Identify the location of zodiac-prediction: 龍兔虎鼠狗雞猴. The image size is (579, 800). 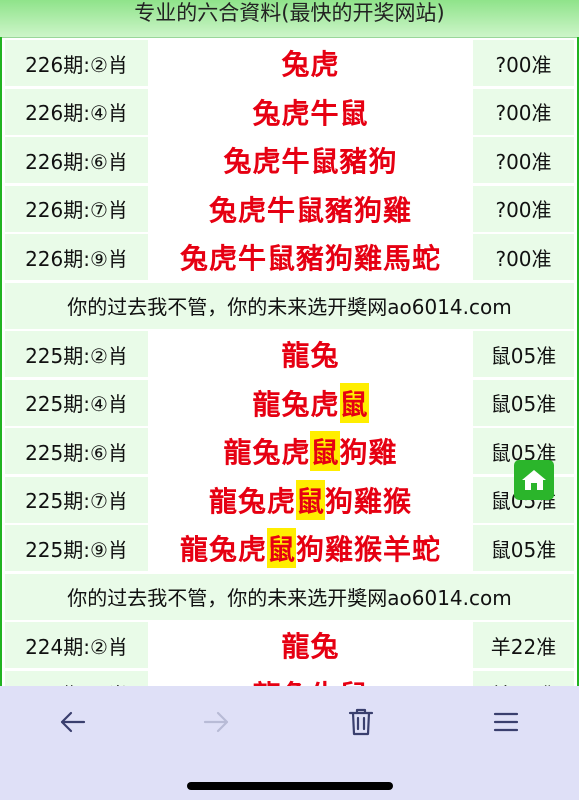
(310, 499).